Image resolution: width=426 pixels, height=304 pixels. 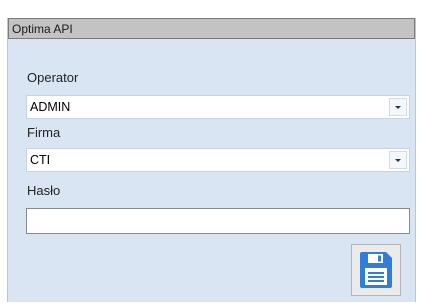 I want to click on operator-dropdown-arrow-icon, so click(x=398, y=107).